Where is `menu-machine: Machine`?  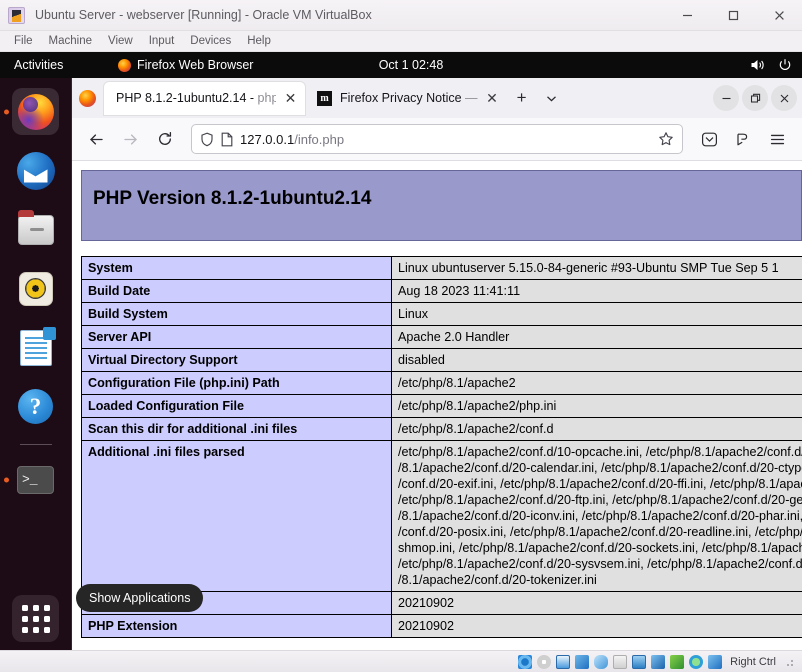 menu-machine: Machine is located at coordinates (70, 41).